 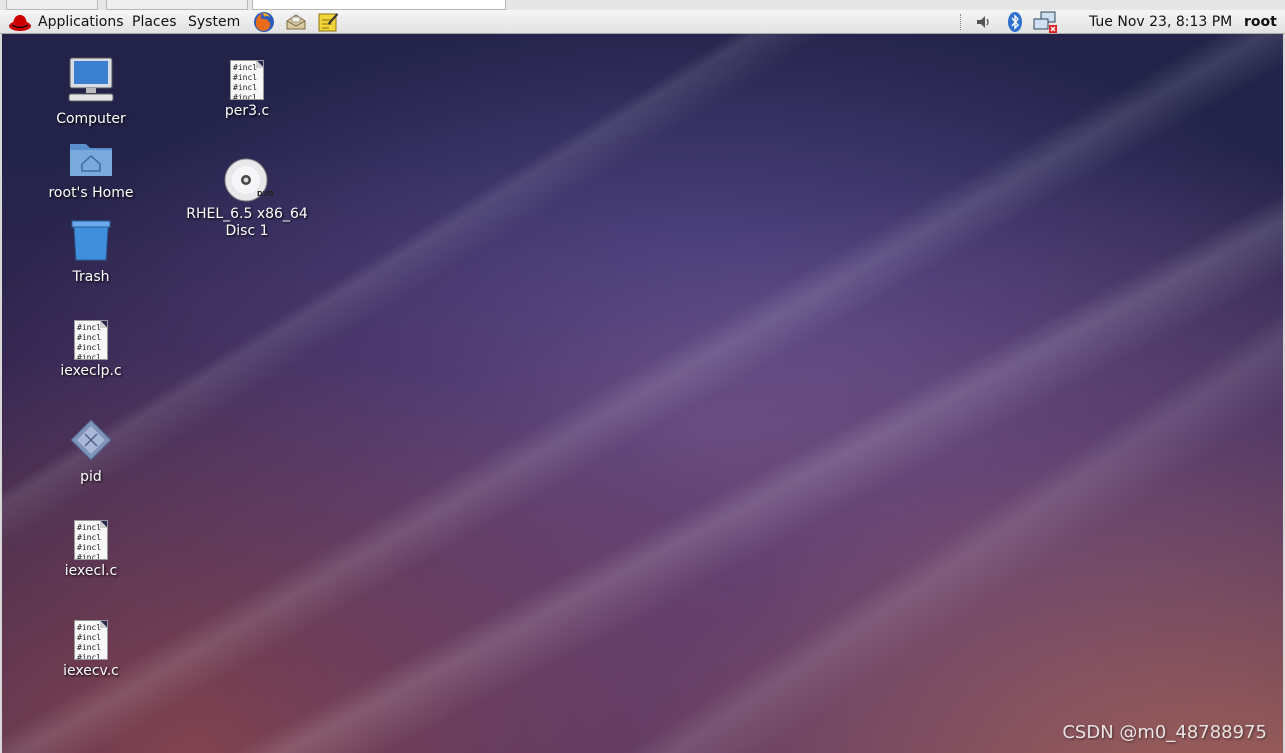 What do you see at coordinates (984, 22) in the screenshot?
I see `volume-icon` at bounding box center [984, 22].